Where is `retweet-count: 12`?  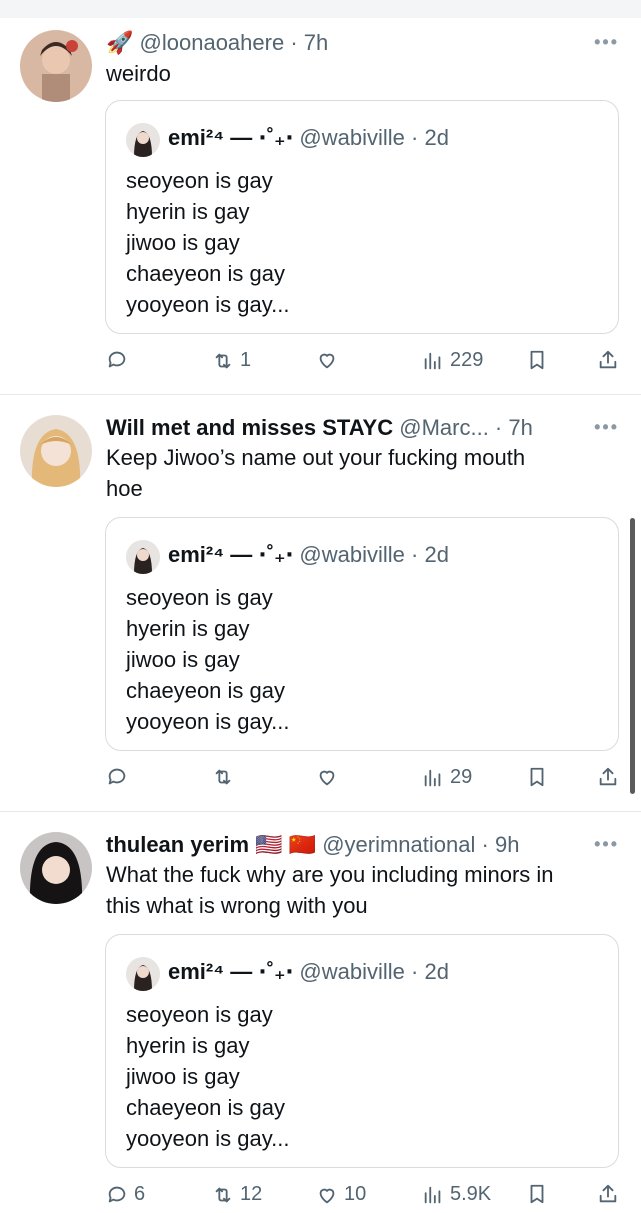 retweet-count: 12 is located at coordinates (251, 1194).